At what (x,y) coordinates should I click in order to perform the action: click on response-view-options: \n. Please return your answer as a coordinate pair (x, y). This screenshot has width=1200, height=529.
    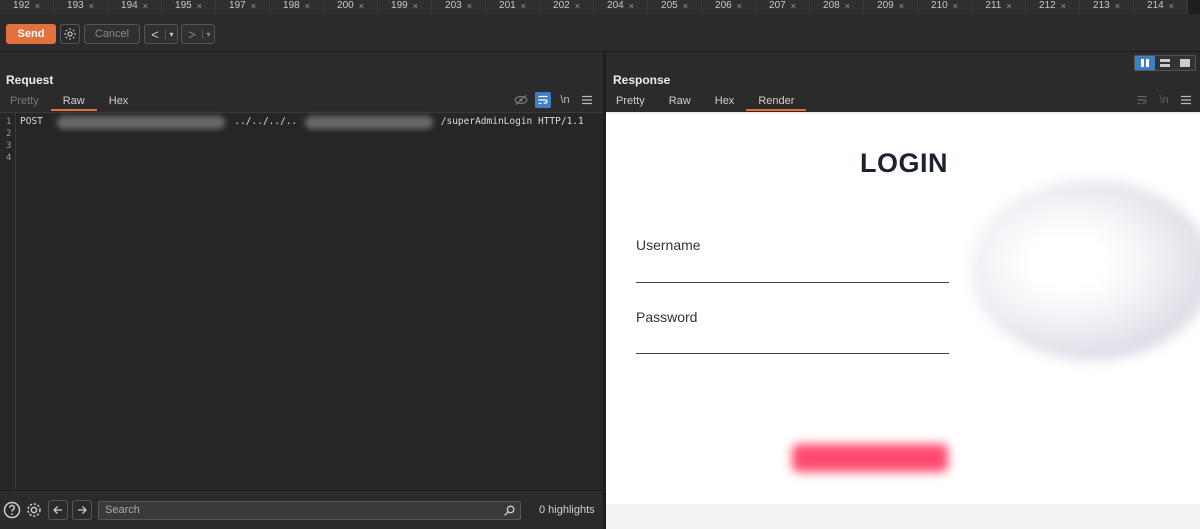
    Looking at the image, I should click on (1164, 100).